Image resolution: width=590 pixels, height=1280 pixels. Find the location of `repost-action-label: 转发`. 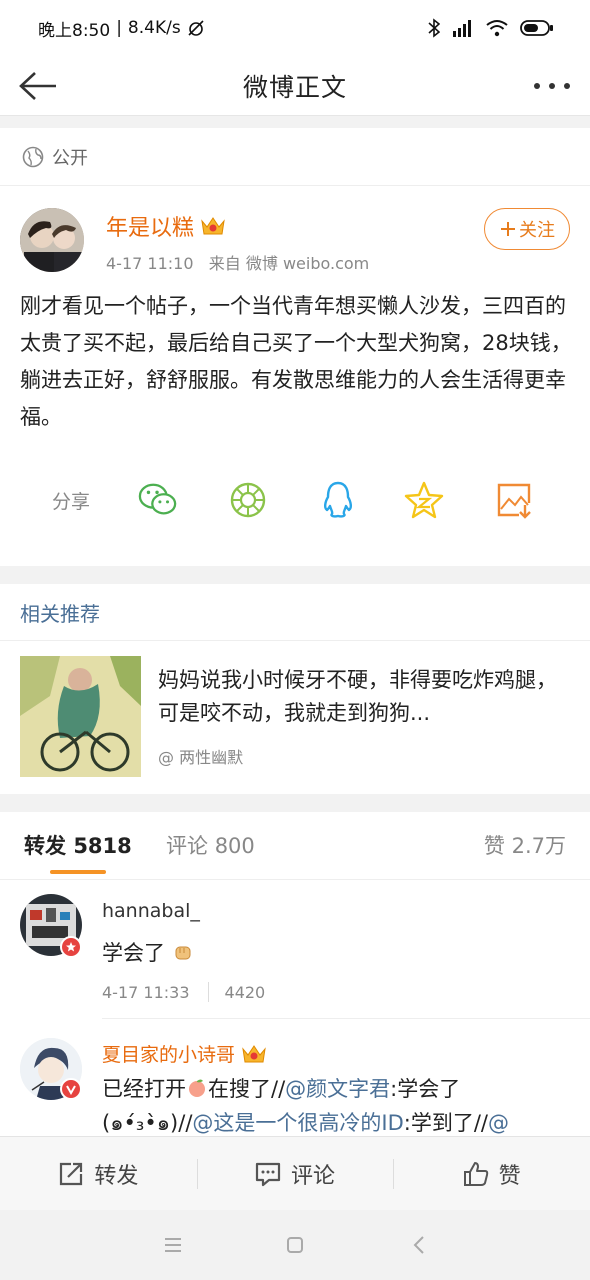

repost-action-label: 转发 is located at coordinates (116, 1176).